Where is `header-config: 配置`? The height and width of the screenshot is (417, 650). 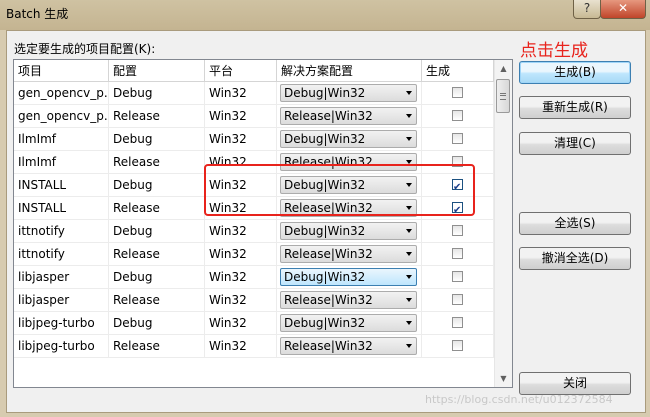 header-config: 配置 is located at coordinates (157, 71).